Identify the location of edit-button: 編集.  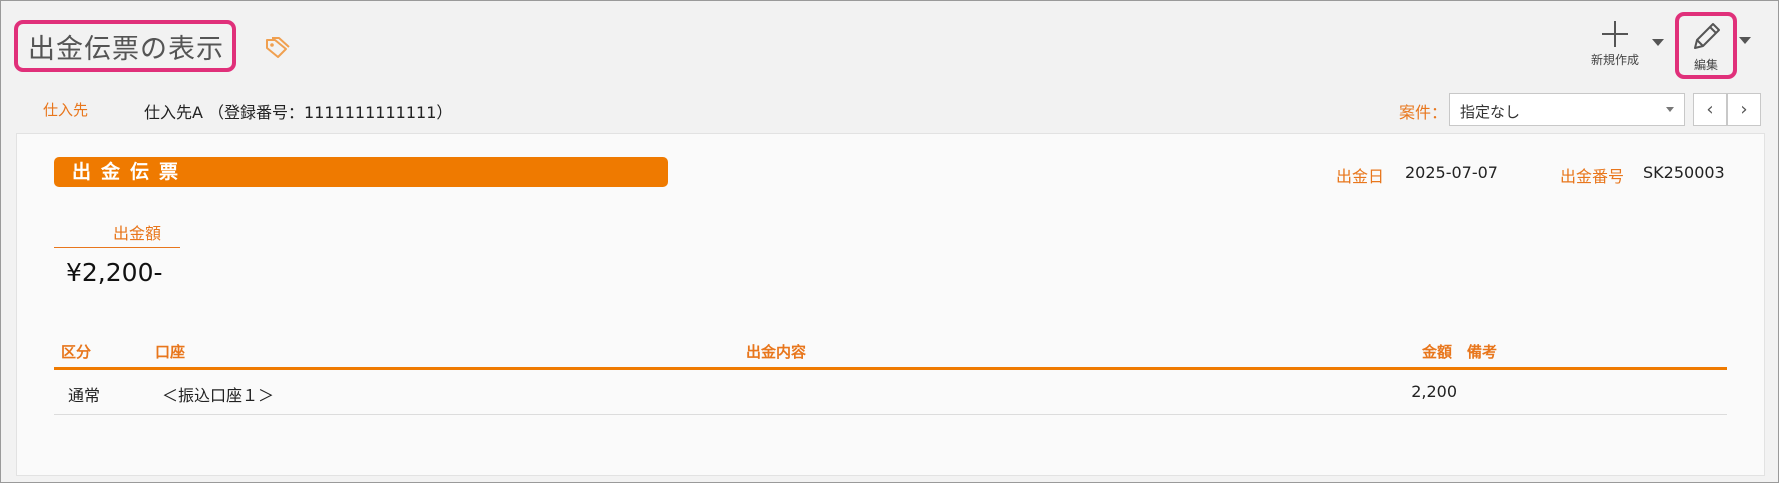
(1706, 45).